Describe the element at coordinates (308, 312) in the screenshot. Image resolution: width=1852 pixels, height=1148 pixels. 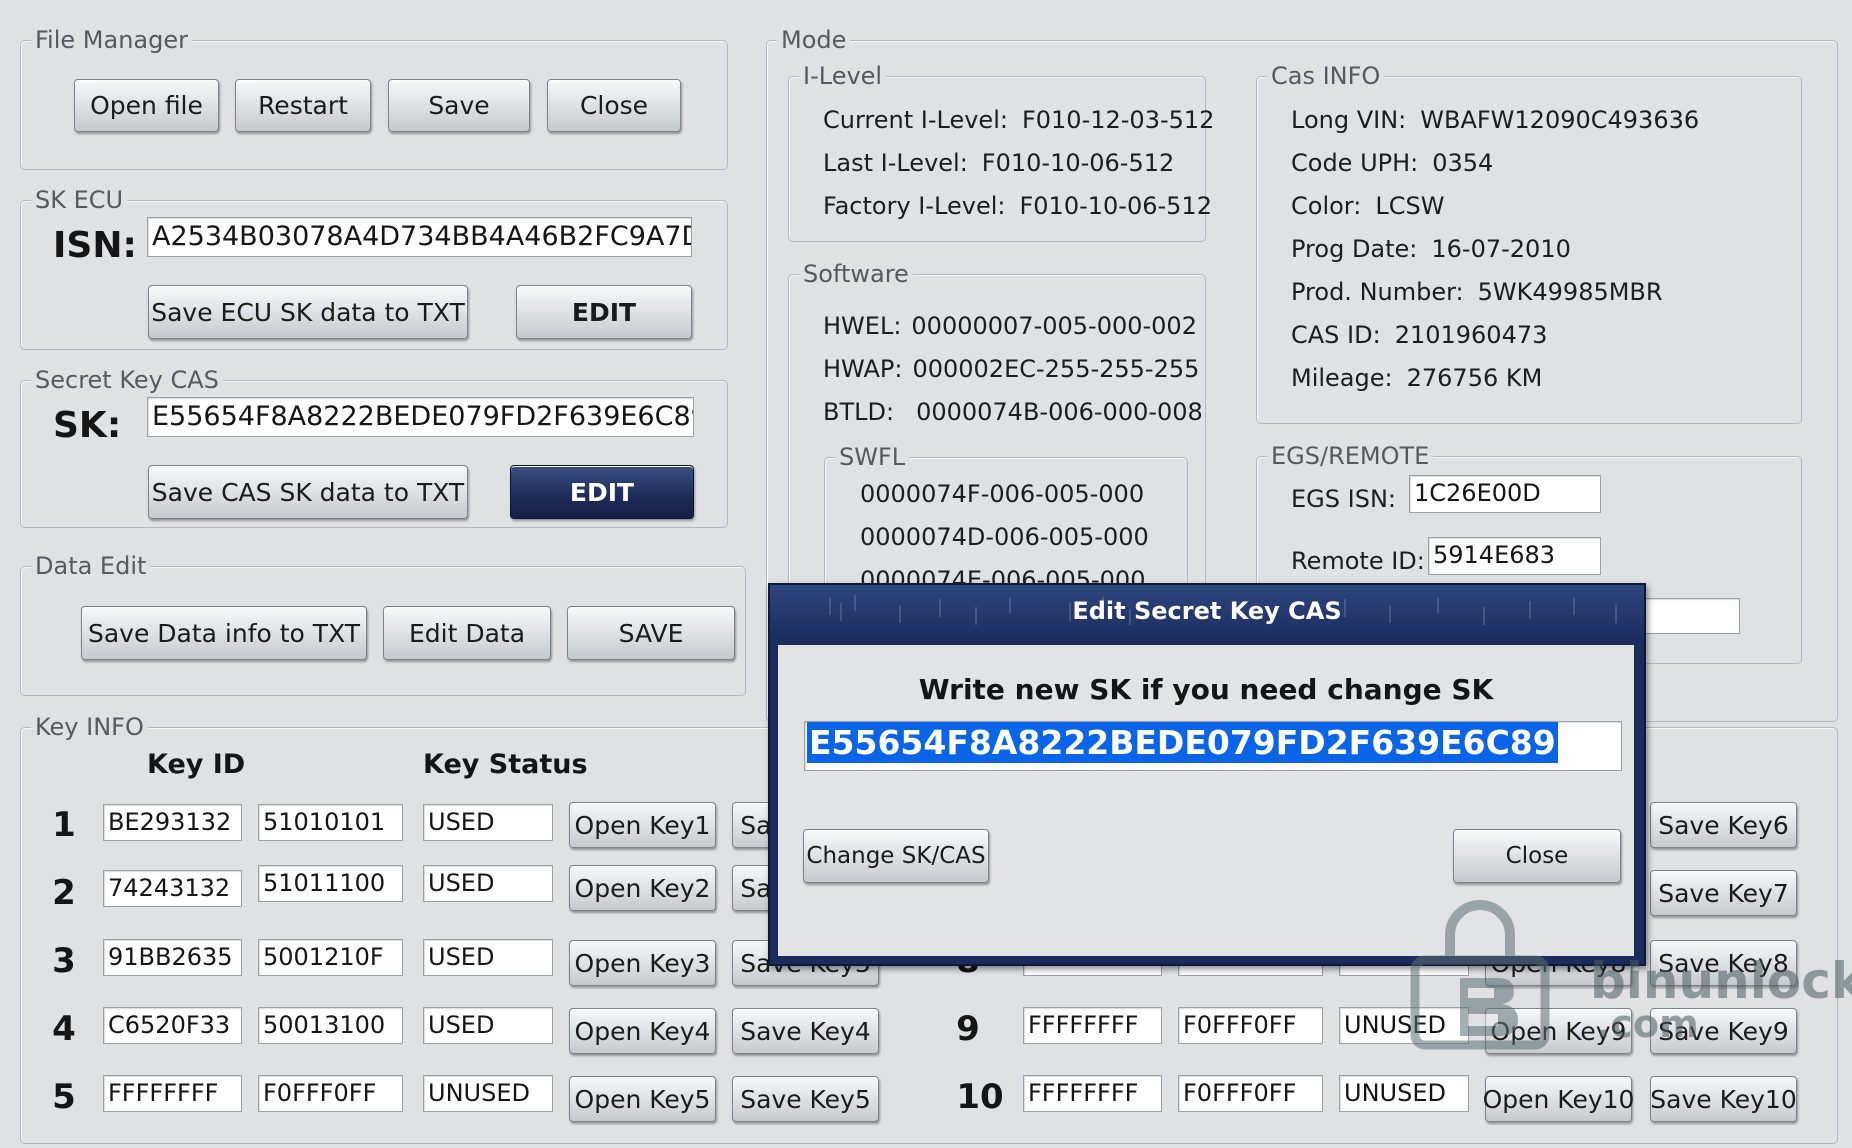
I see `save-ecu-sk-button: Save ECU SK data to TXT` at that location.